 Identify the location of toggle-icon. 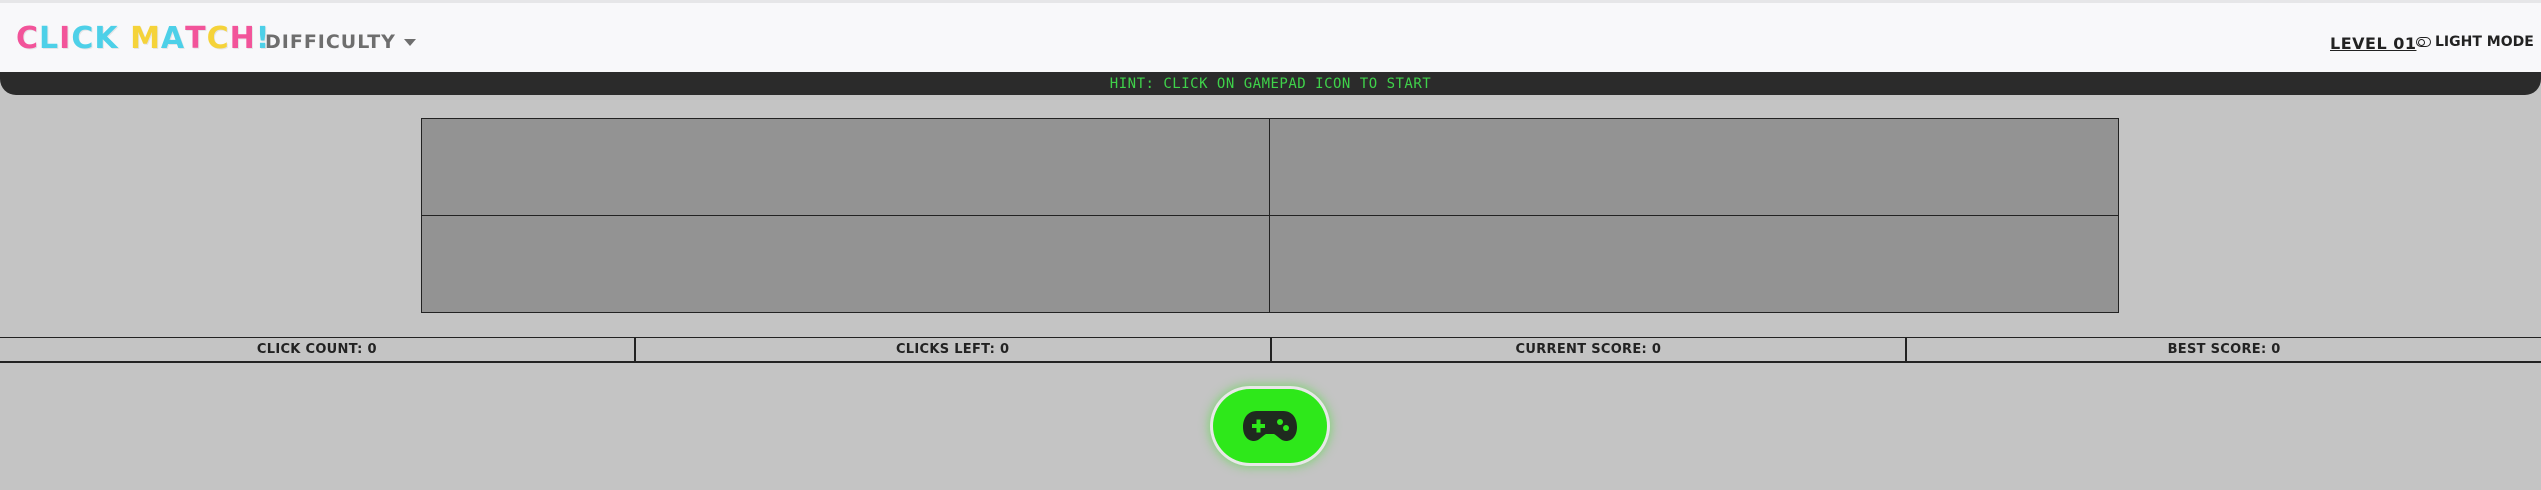
(2423, 42).